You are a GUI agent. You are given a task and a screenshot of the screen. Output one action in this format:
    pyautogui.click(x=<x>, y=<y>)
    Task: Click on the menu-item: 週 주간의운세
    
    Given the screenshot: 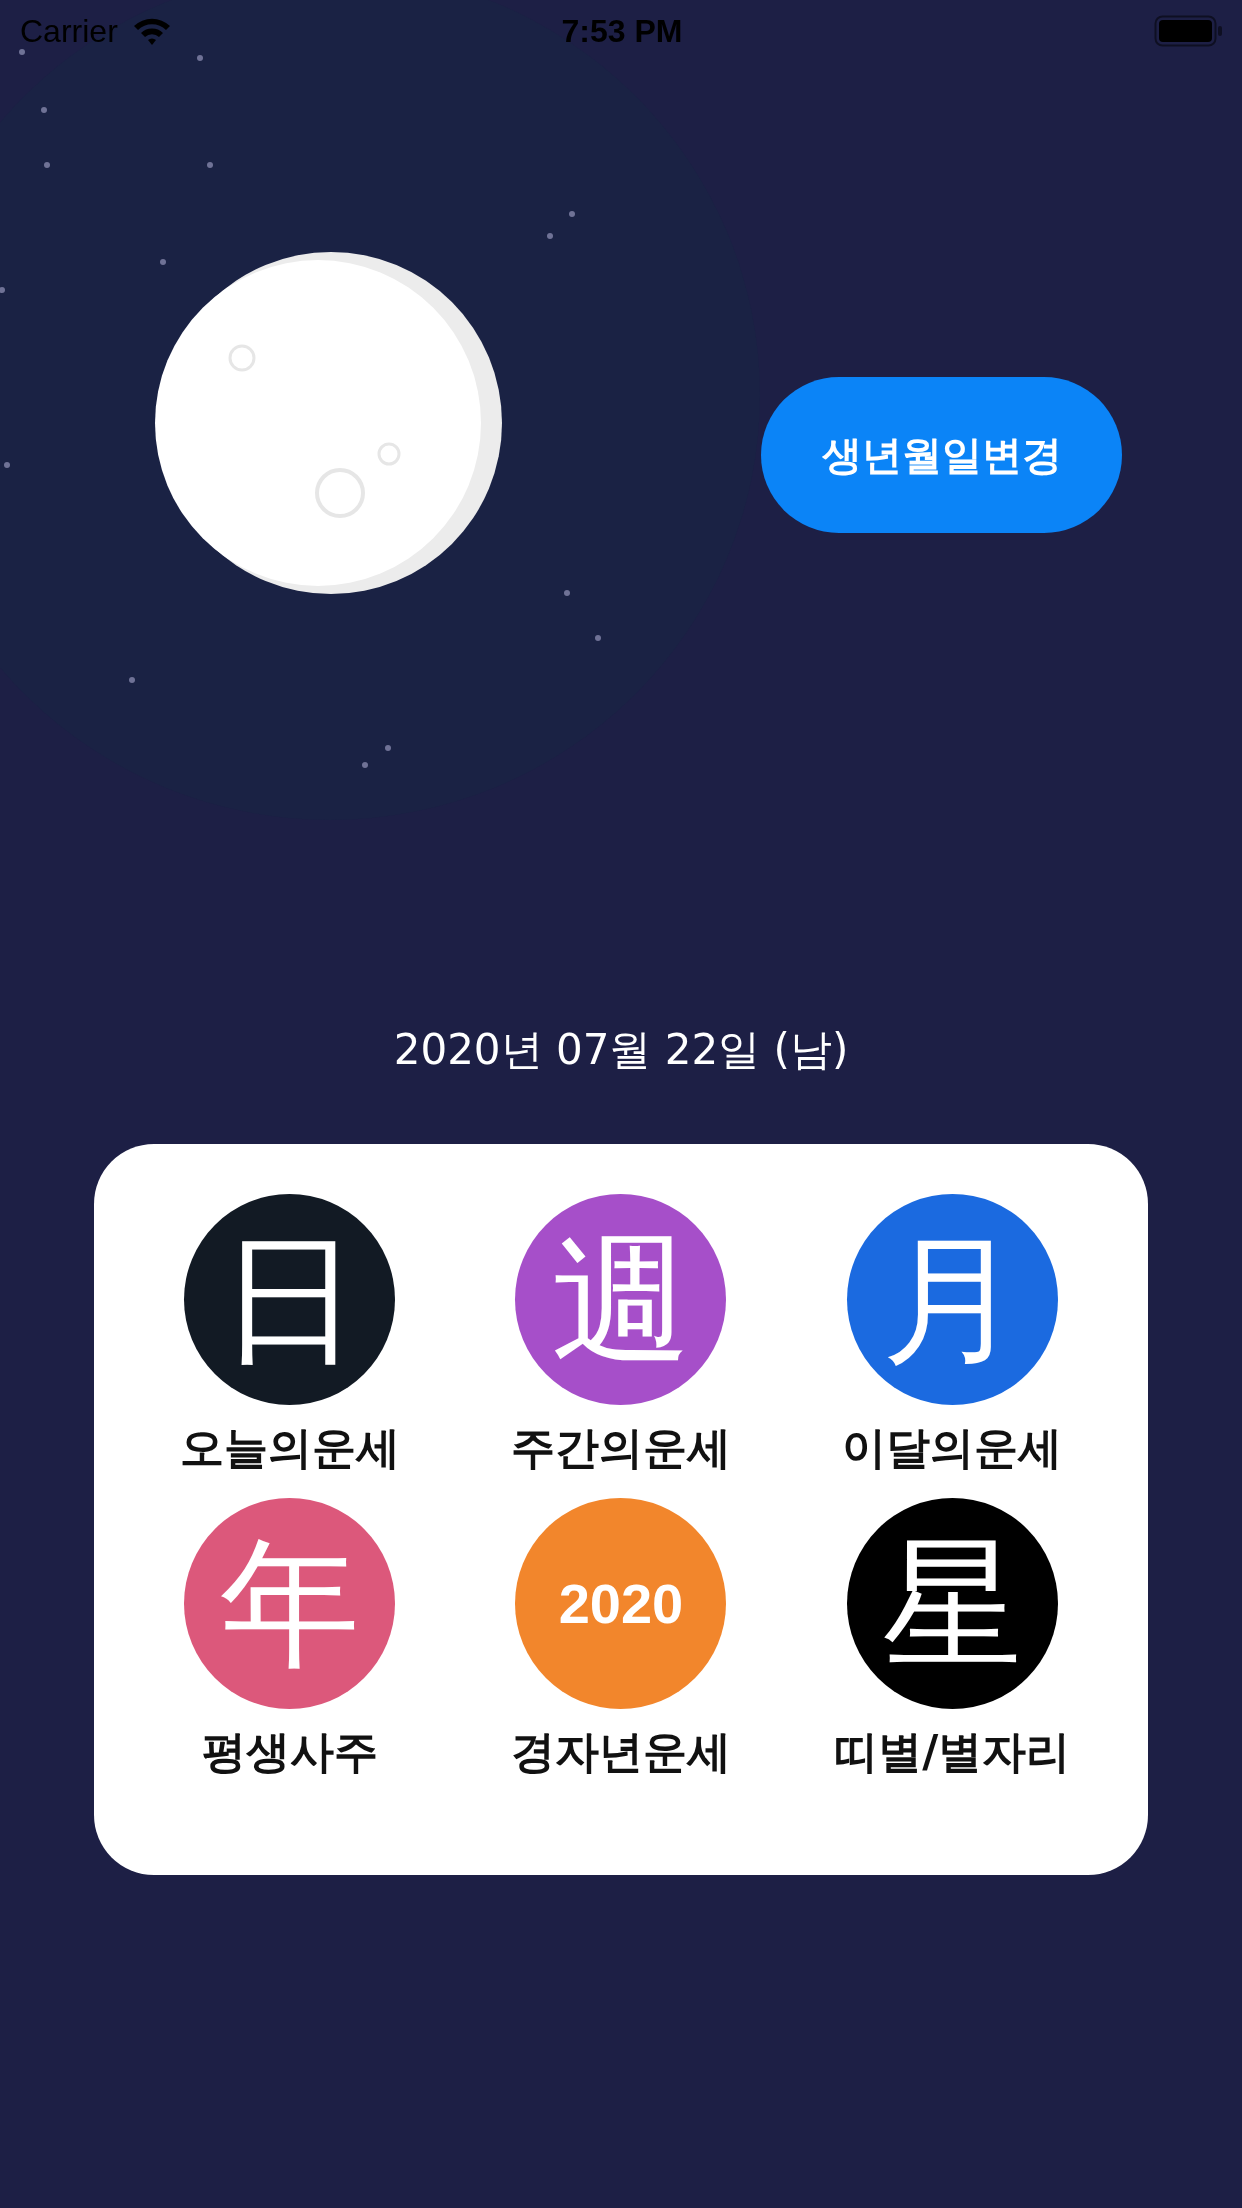 What is the action you would take?
    pyautogui.click(x=621, y=1336)
    